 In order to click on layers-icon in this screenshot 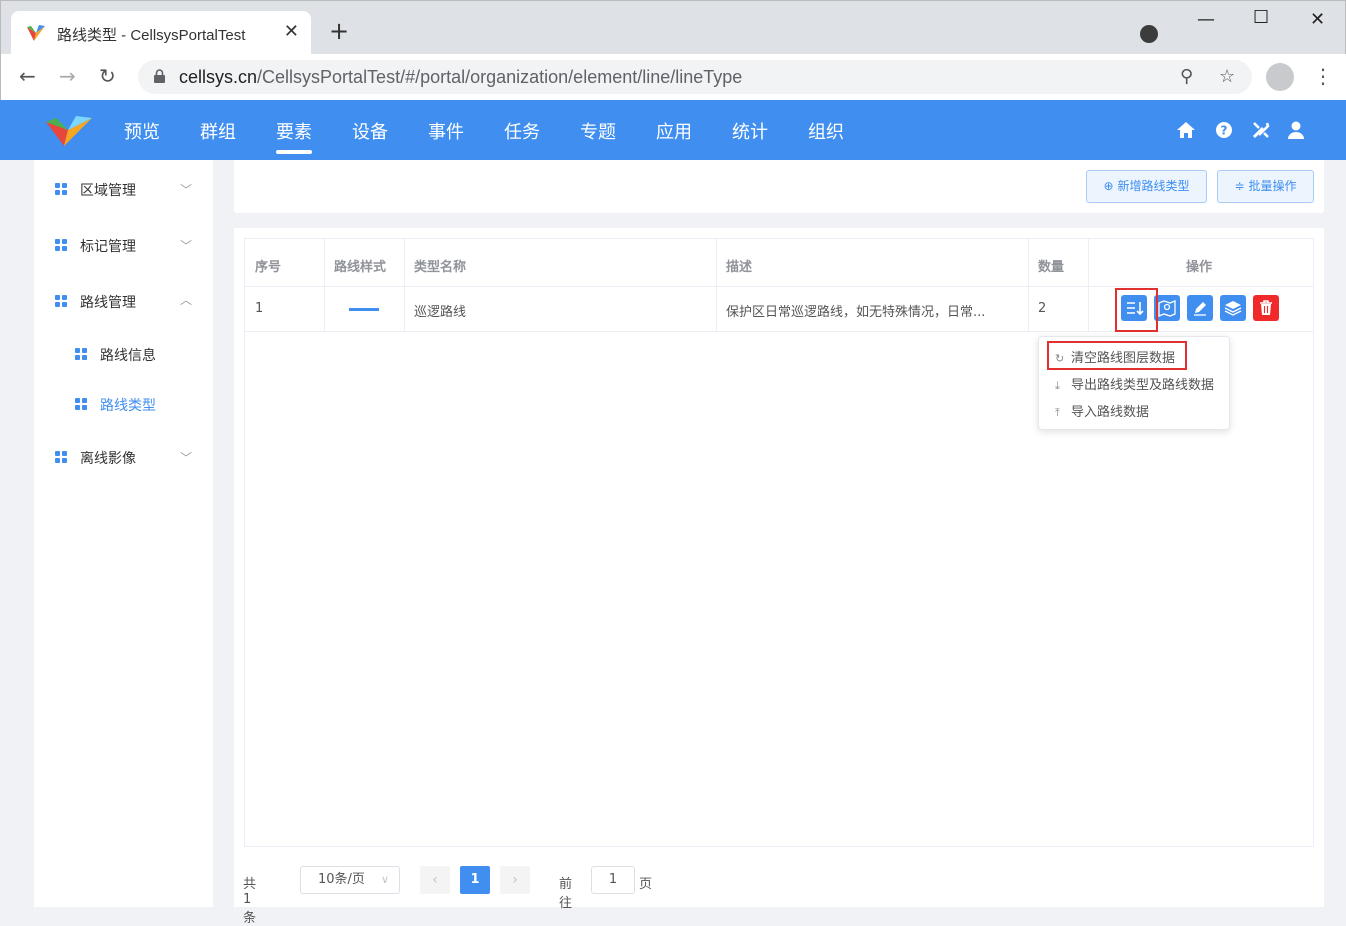, I will do `click(1233, 308)`.